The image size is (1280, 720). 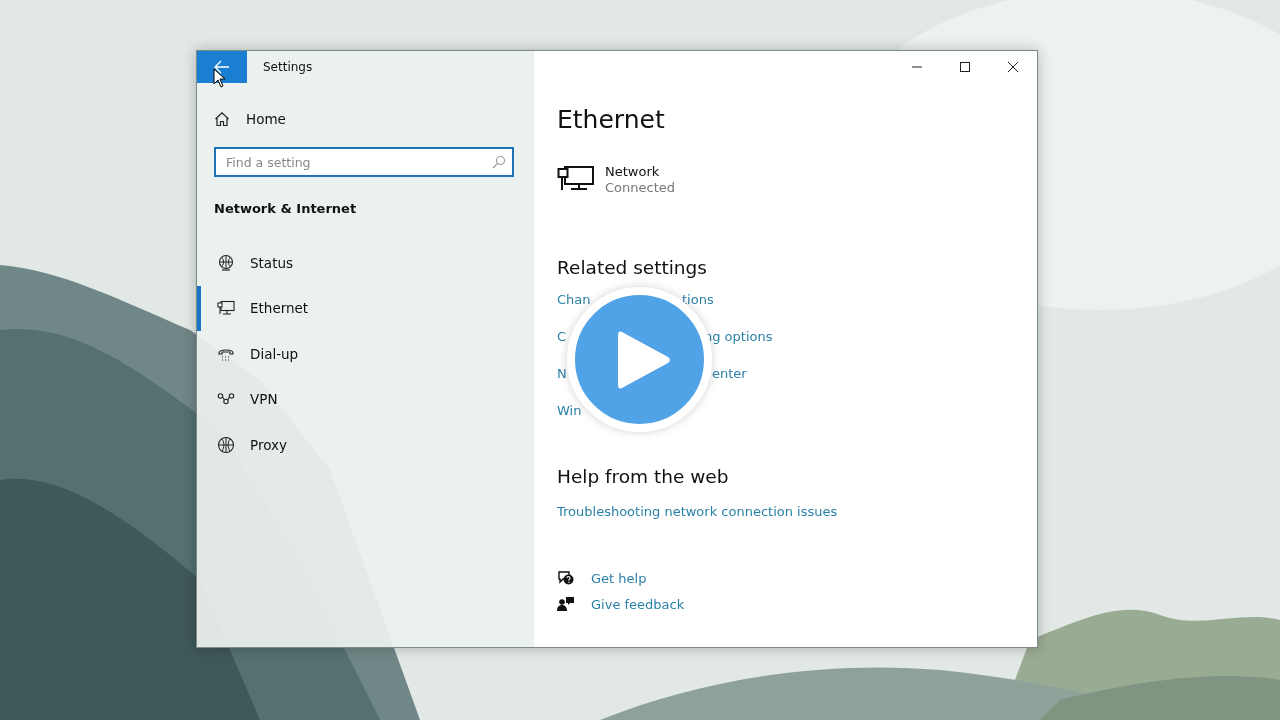 I want to click on back-button, so click(x=222, y=67).